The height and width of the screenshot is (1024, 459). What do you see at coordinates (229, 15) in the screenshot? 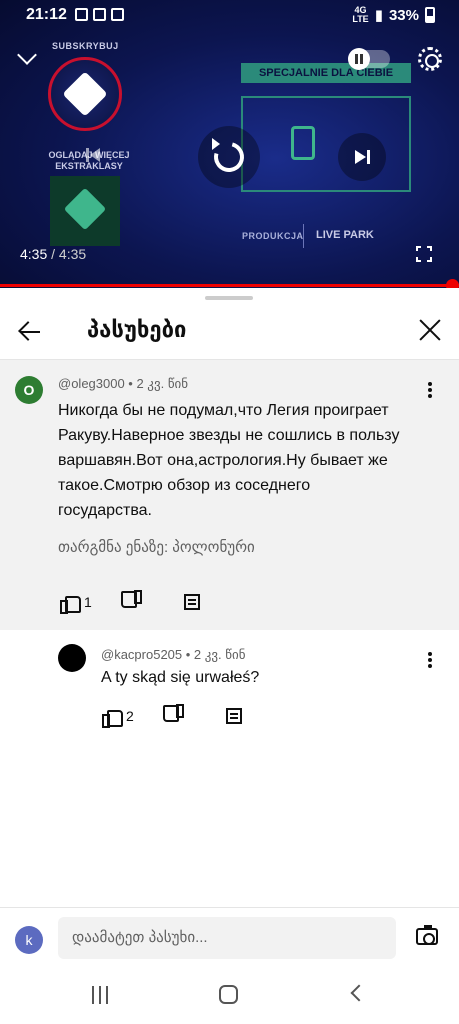
I see `status-bar: 21:12 4G LTE ▮ 33%` at bounding box center [229, 15].